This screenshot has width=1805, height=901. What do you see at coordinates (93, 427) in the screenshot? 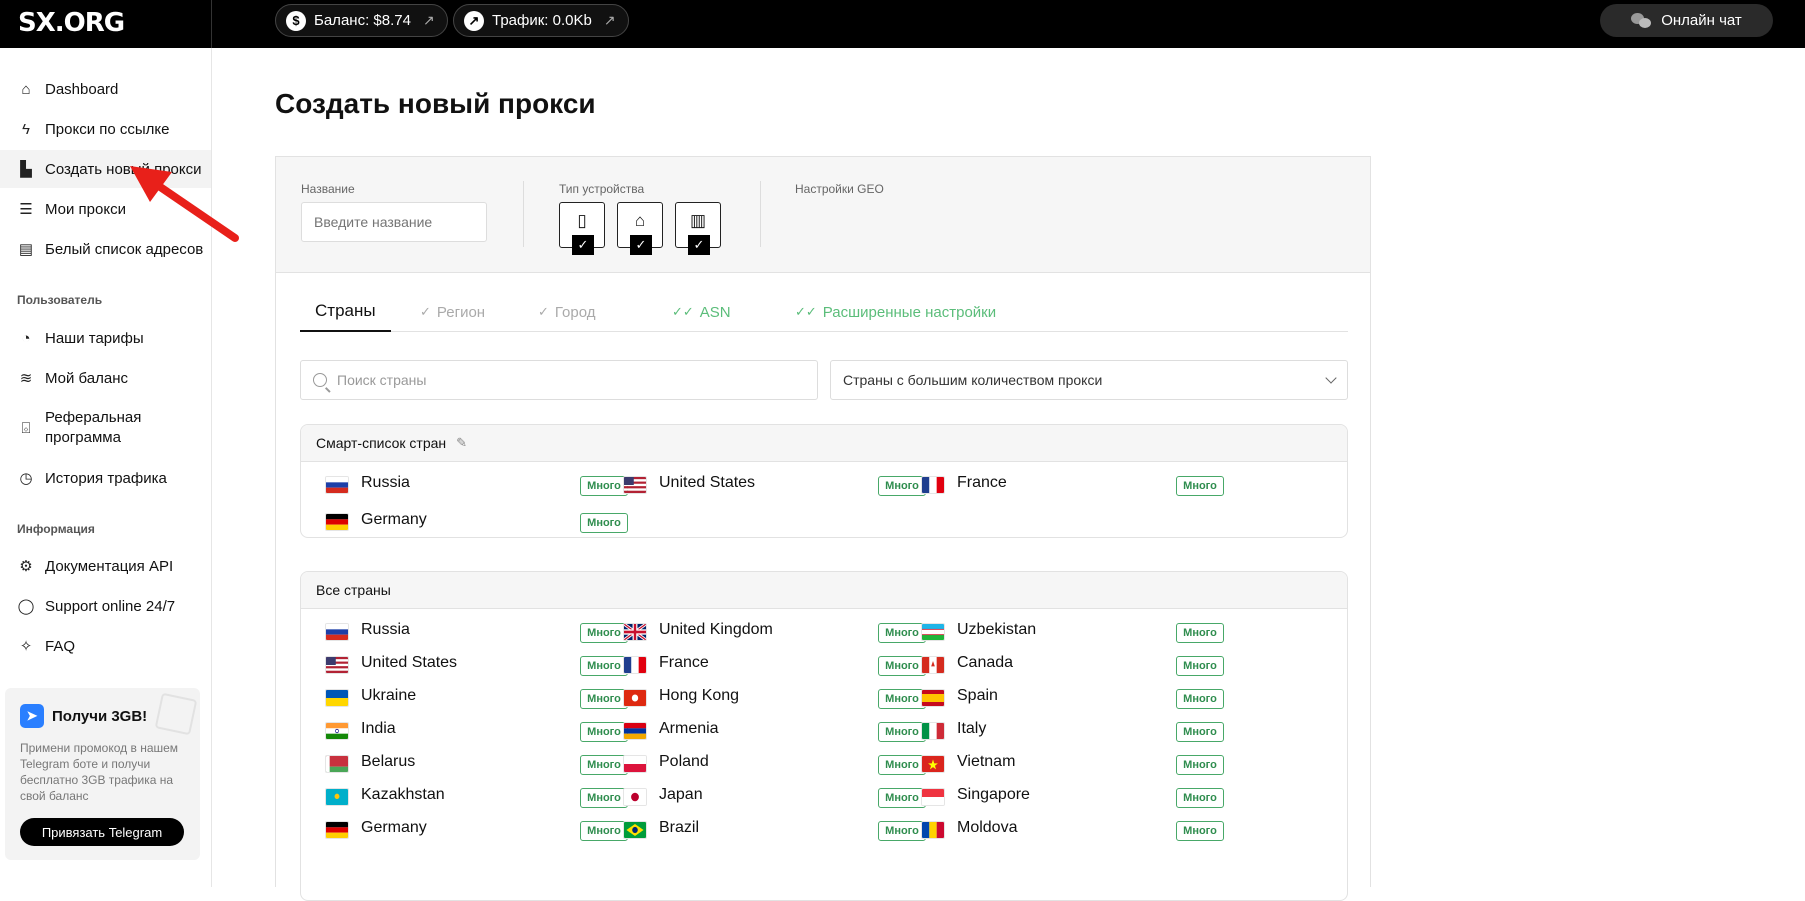
I see `sidebar-item-label: Реферальная программа` at bounding box center [93, 427].